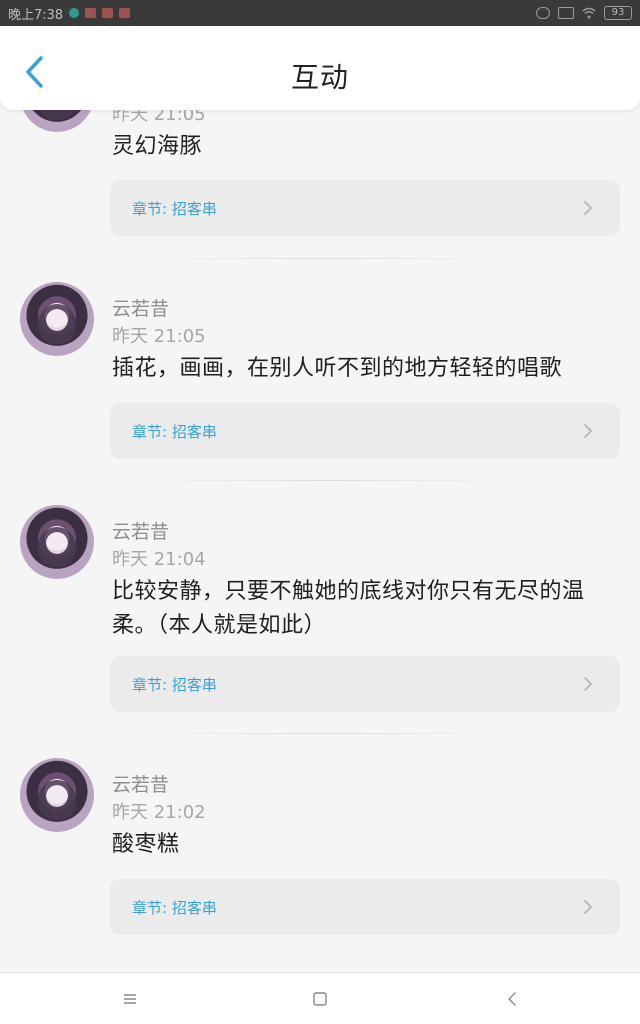  Describe the element at coordinates (566, 13) in the screenshot. I see `sim-icon` at that location.